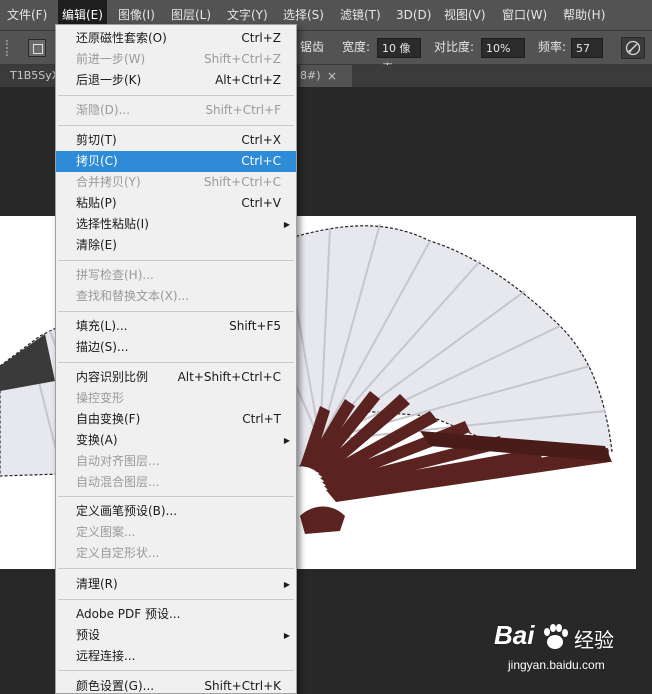 The image size is (652, 694). I want to click on menu-file: 文件(F), so click(27, 15).